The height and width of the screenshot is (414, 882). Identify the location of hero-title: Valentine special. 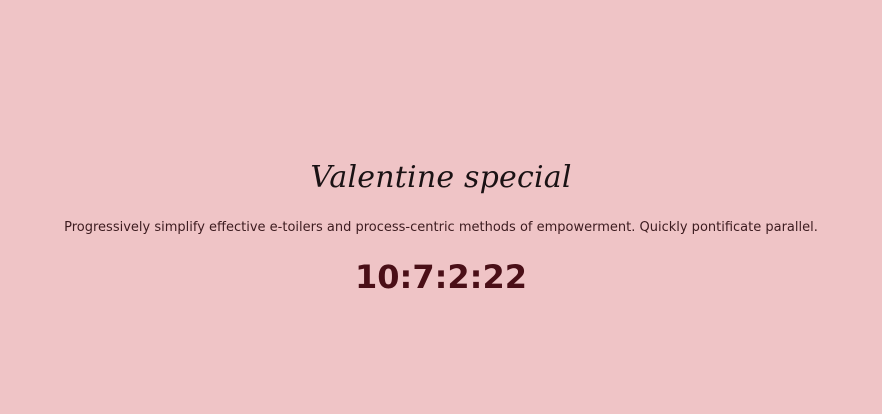
(441, 177).